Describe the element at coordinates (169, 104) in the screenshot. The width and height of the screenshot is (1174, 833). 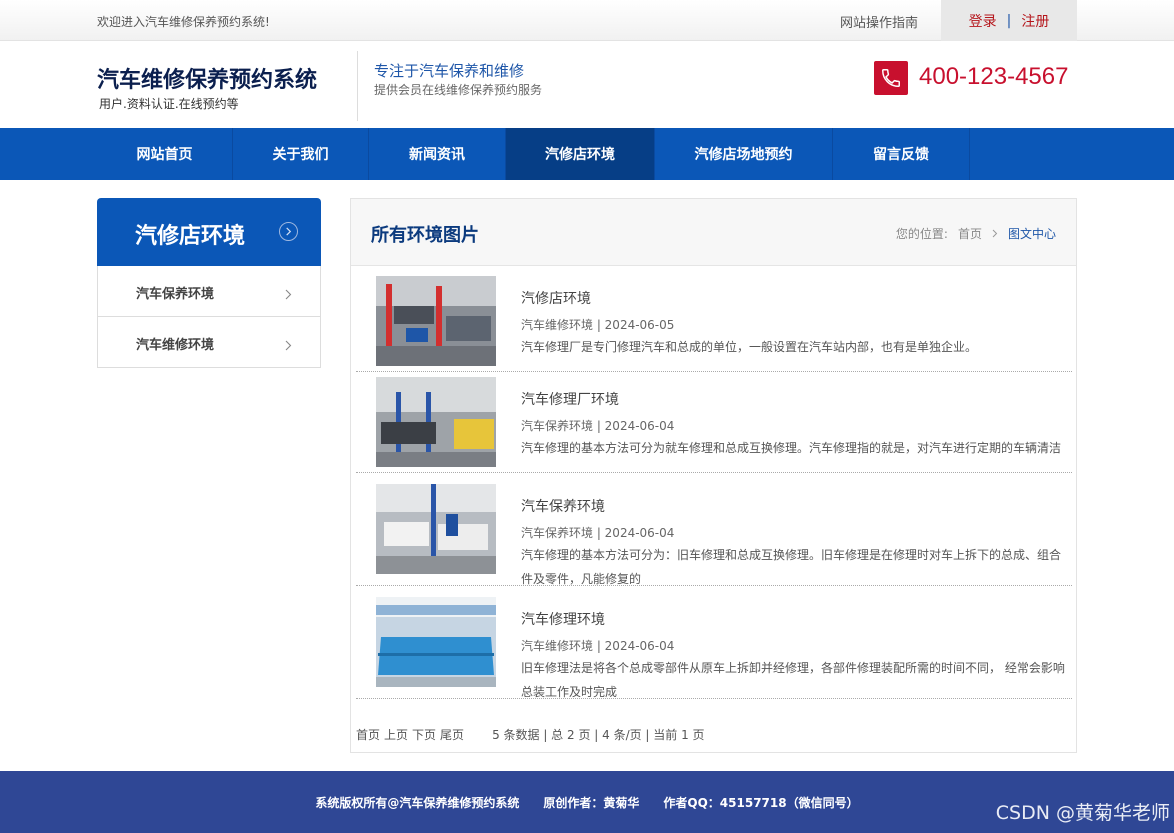
I see `site-subtitle: 用户.资料认证.在线预约等` at that location.